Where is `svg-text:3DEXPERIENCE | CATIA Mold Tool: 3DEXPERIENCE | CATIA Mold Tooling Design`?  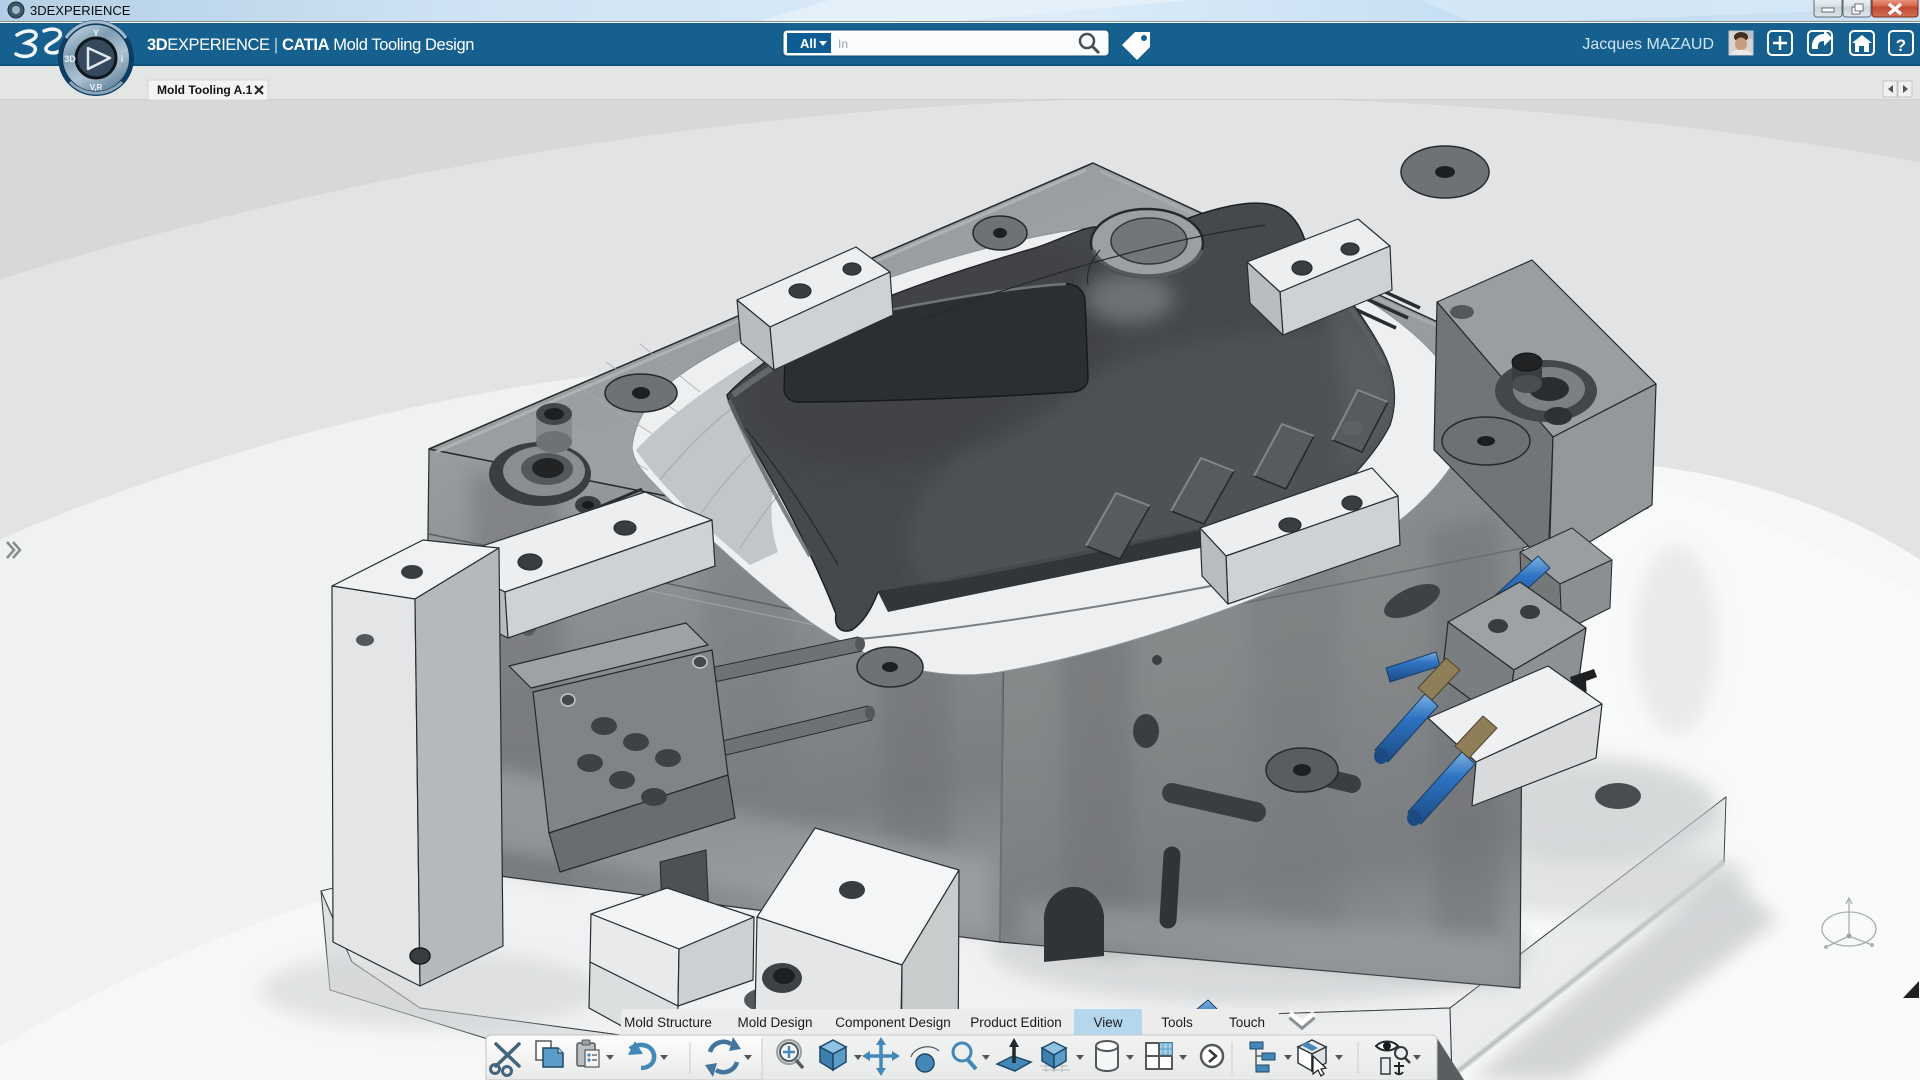
svg-text:3DEXPERIENCE | CATIA Mold Tool: 3DEXPERIENCE | CATIA Mold Tooling Design is located at coordinates (310, 45).